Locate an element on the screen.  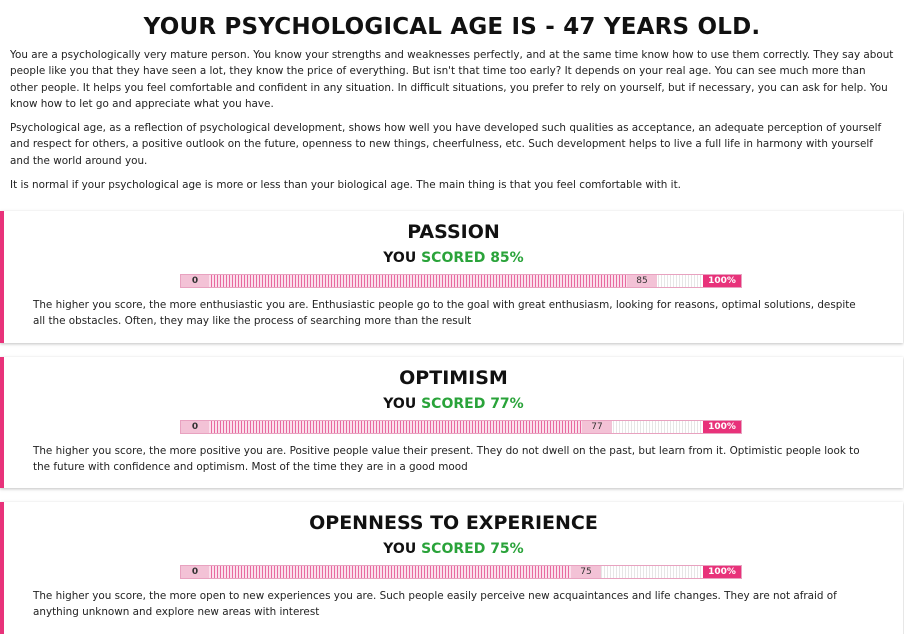
trait-score: YOU SCORED 85% is located at coordinates (453, 258).